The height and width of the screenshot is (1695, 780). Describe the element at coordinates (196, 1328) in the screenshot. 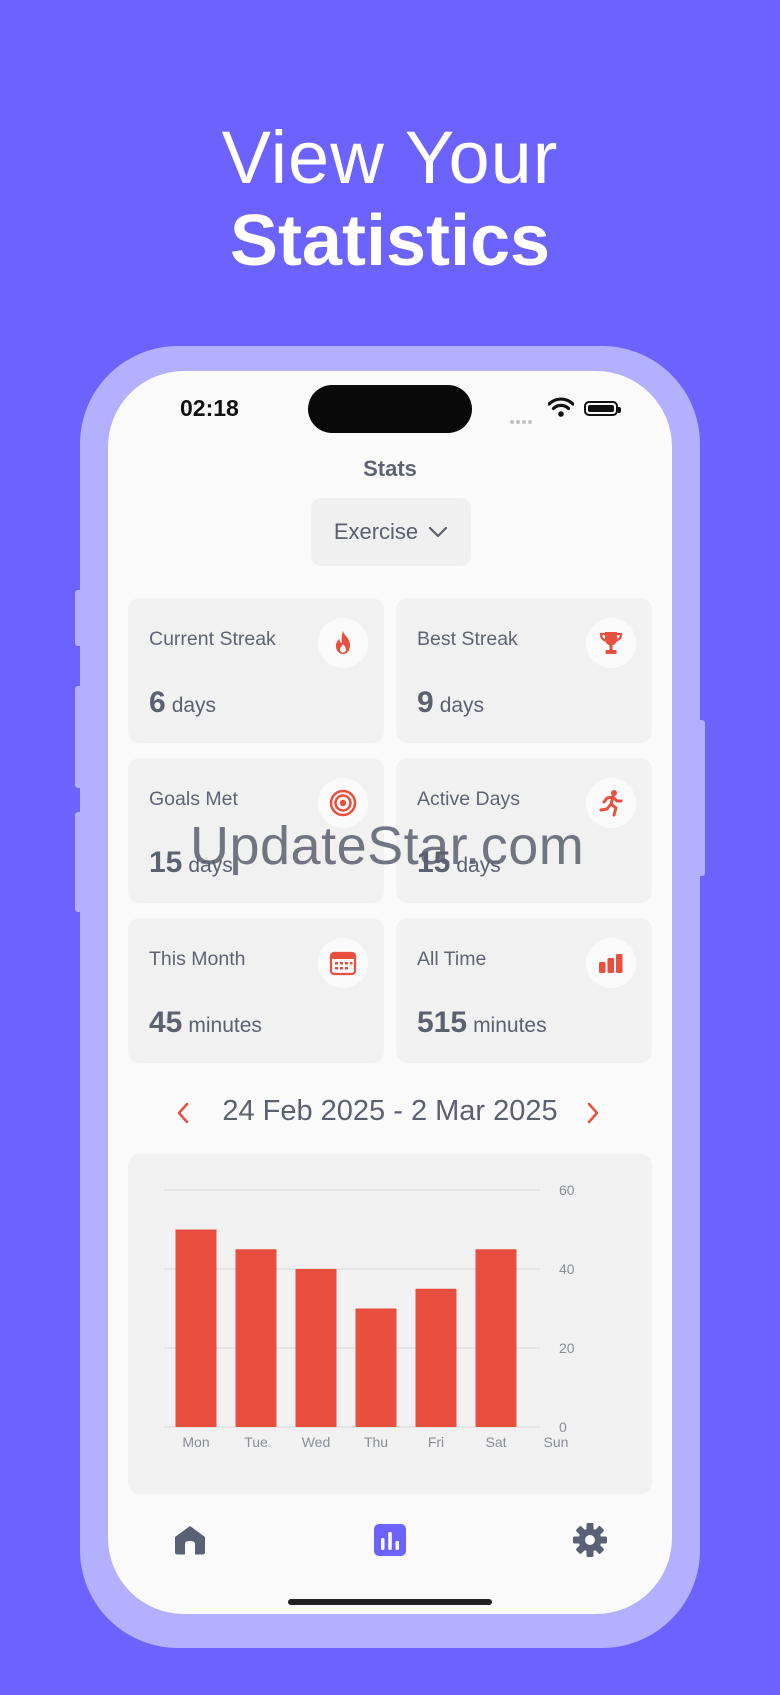

I see `chart-bar-mon` at that location.